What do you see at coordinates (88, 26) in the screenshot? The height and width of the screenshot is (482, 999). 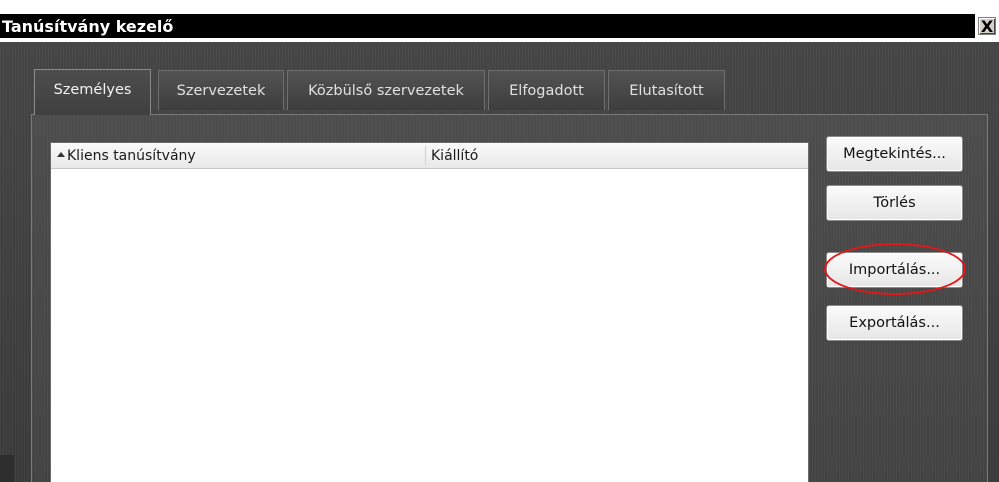 I see `window-title: Tanúsítvány kezelő` at bounding box center [88, 26].